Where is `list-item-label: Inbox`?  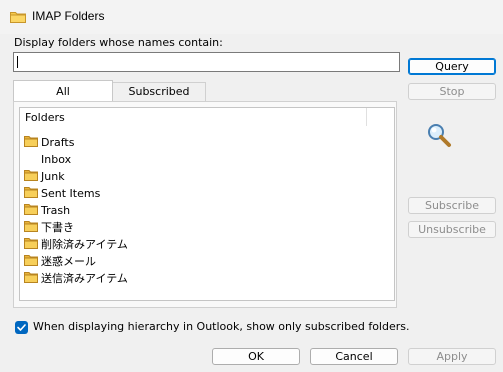
list-item-label: Inbox is located at coordinates (56, 159).